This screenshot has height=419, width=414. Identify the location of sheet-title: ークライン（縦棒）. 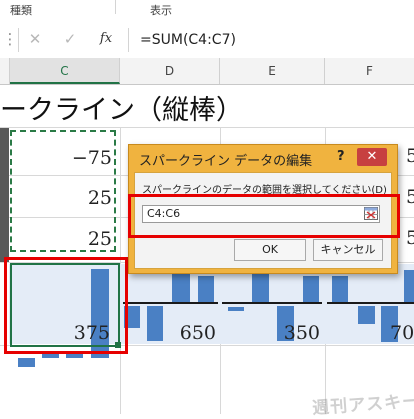
(121, 110).